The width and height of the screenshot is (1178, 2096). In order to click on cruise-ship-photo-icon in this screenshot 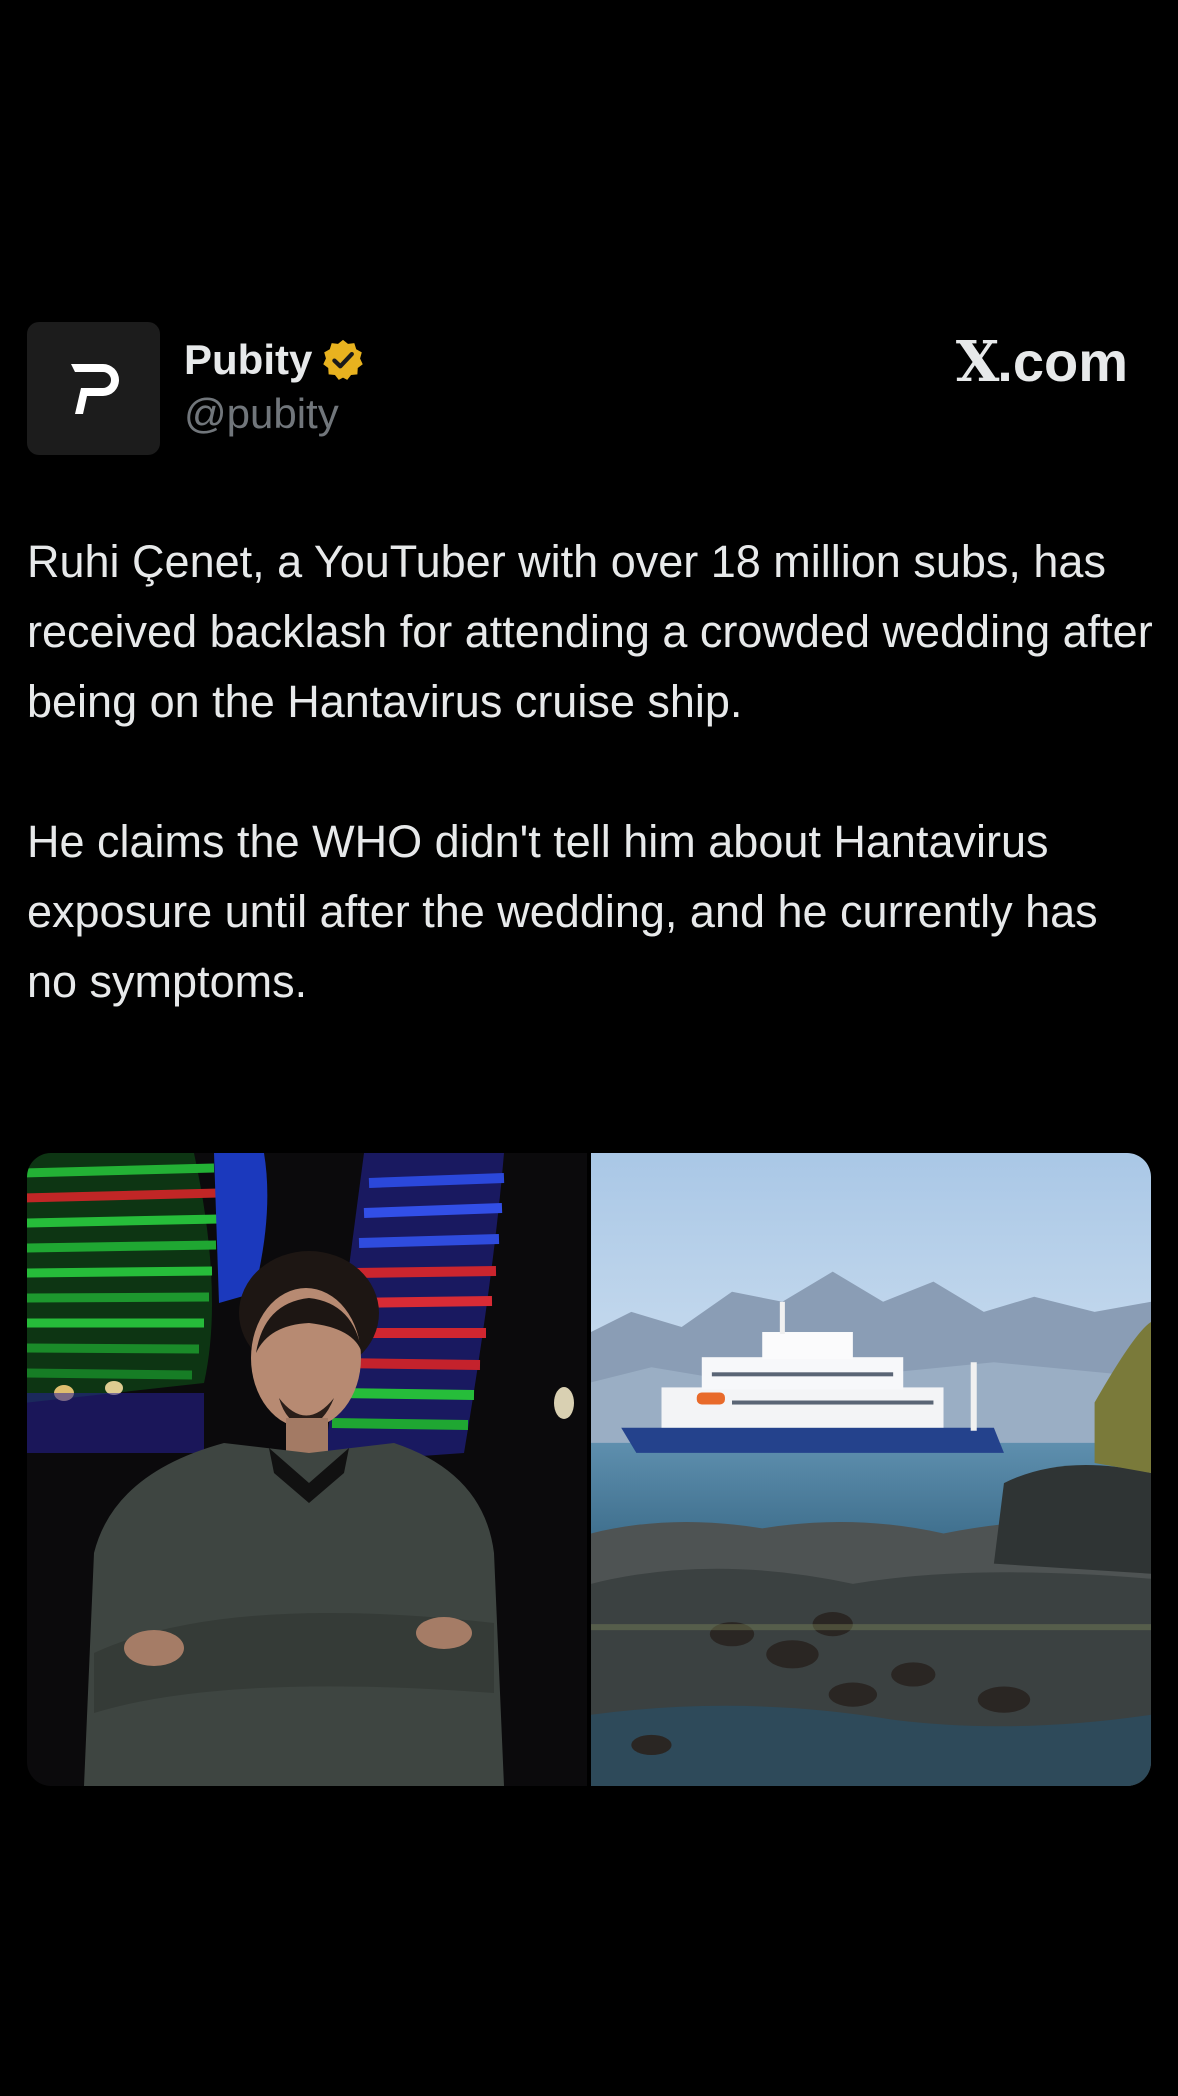, I will do `click(871, 1469)`.